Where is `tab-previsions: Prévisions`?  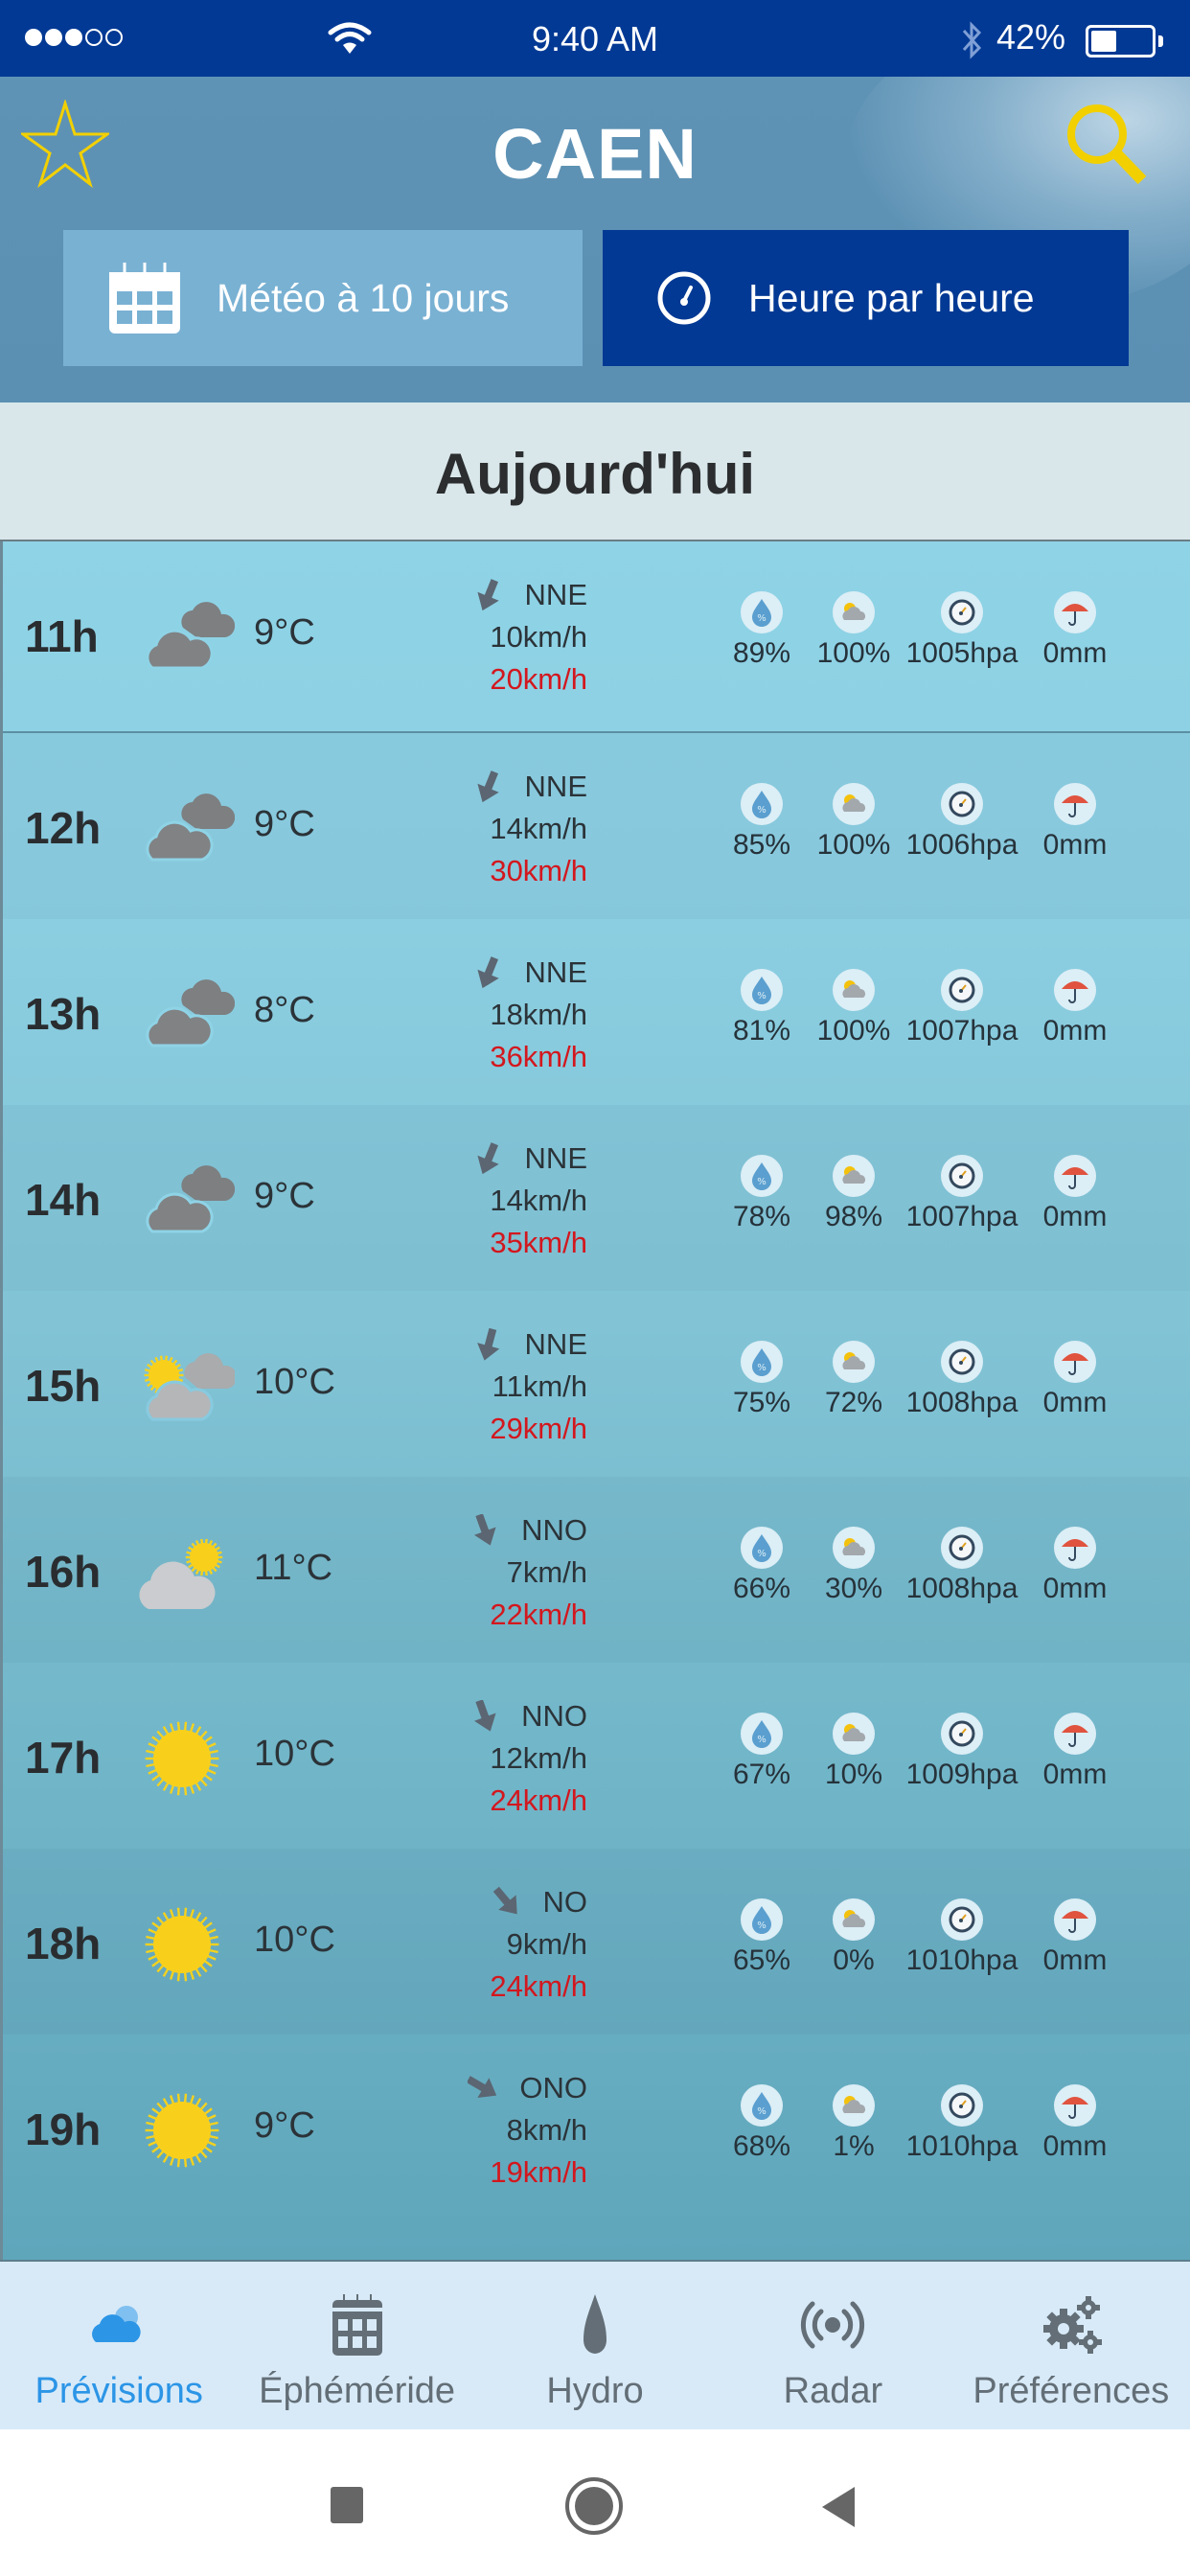
tab-previsions: Prévisions is located at coordinates (119, 2345).